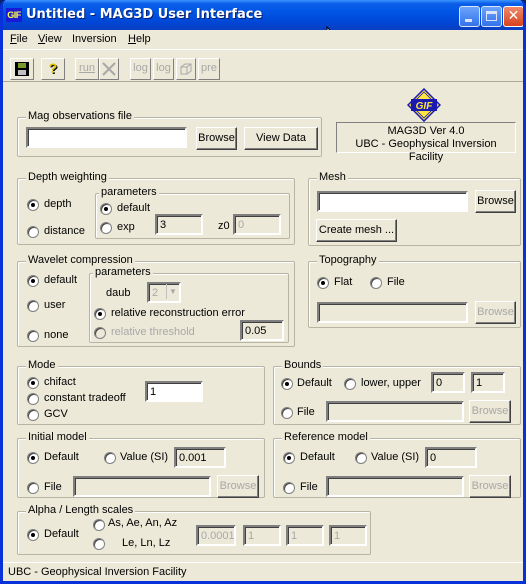  What do you see at coordinates (263, 571) in the screenshot?
I see `status-bar: UBC - Geophysical Inversion Facility` at bounding box center [263, 571].